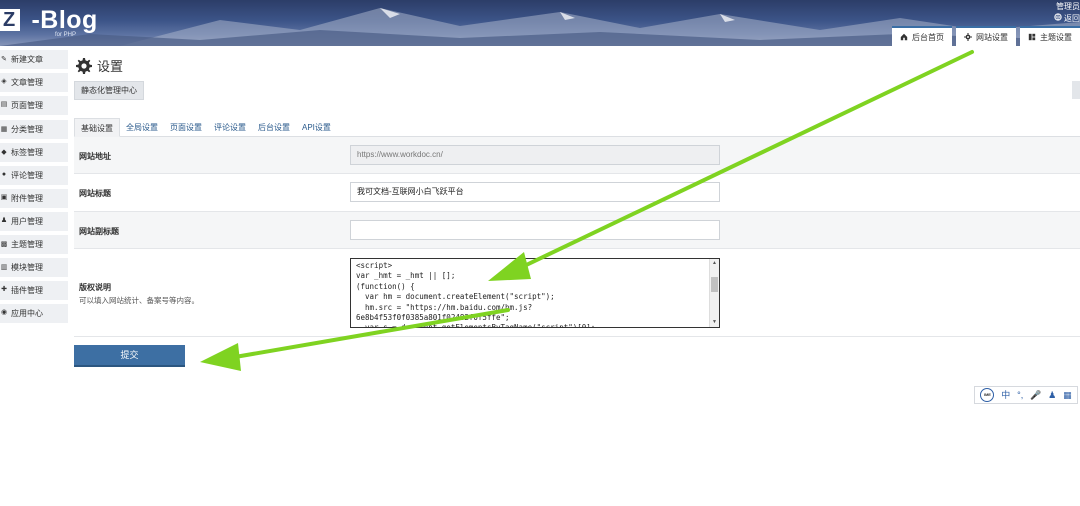 Image resolution: width=1080 pixels, height=506 pixels. Describe the element at coordinates (230, 127) in the screenshot. I see `tab-comment: 评论设置` at that location.